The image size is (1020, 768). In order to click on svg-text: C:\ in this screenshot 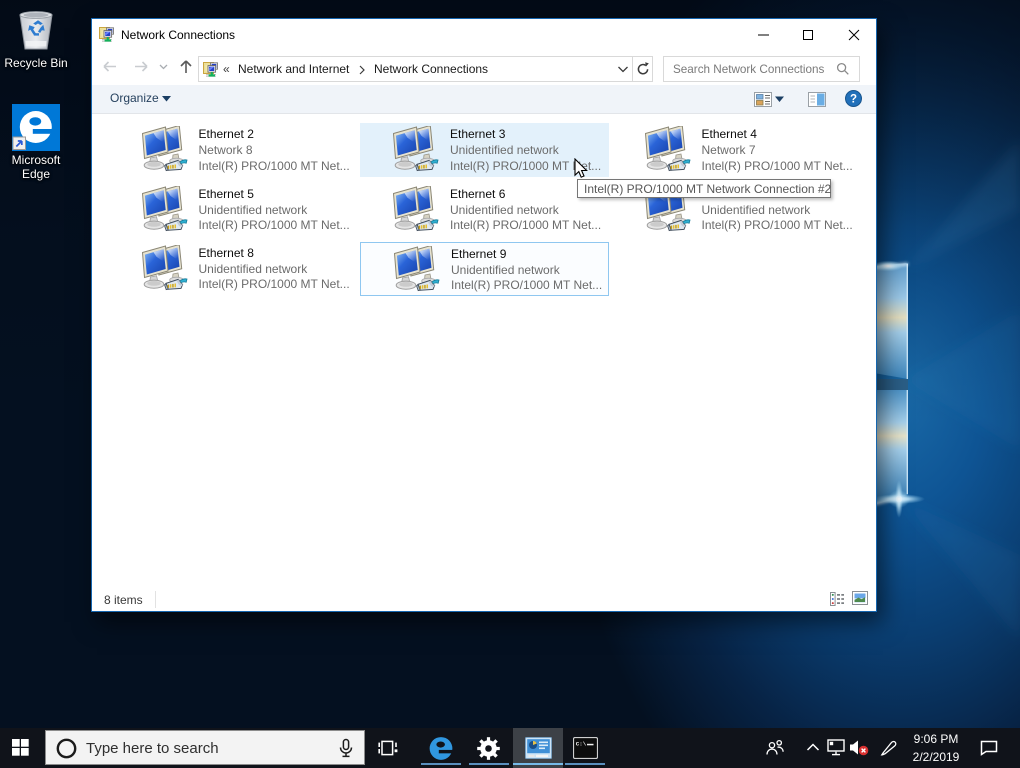, I will do `click(581, 743)`.